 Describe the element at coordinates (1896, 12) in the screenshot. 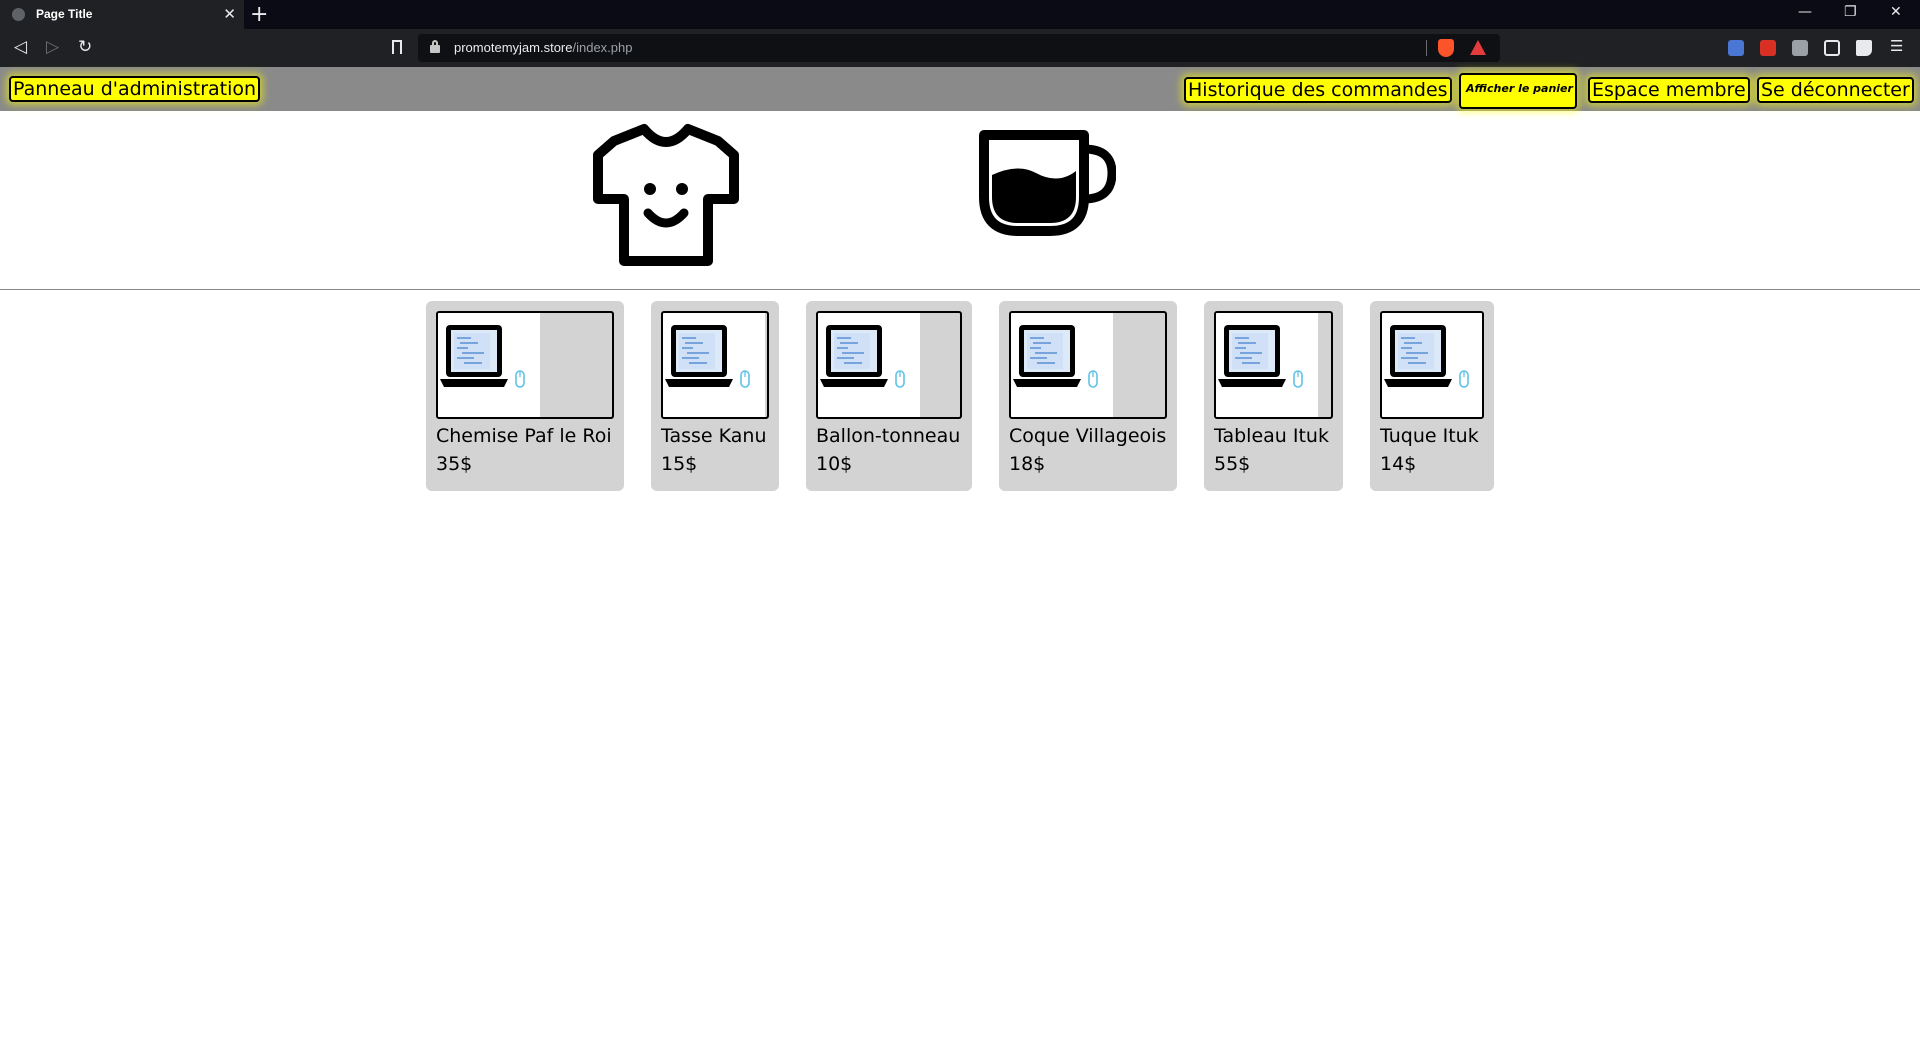

I see `close-window-icon: ✕` at that location.